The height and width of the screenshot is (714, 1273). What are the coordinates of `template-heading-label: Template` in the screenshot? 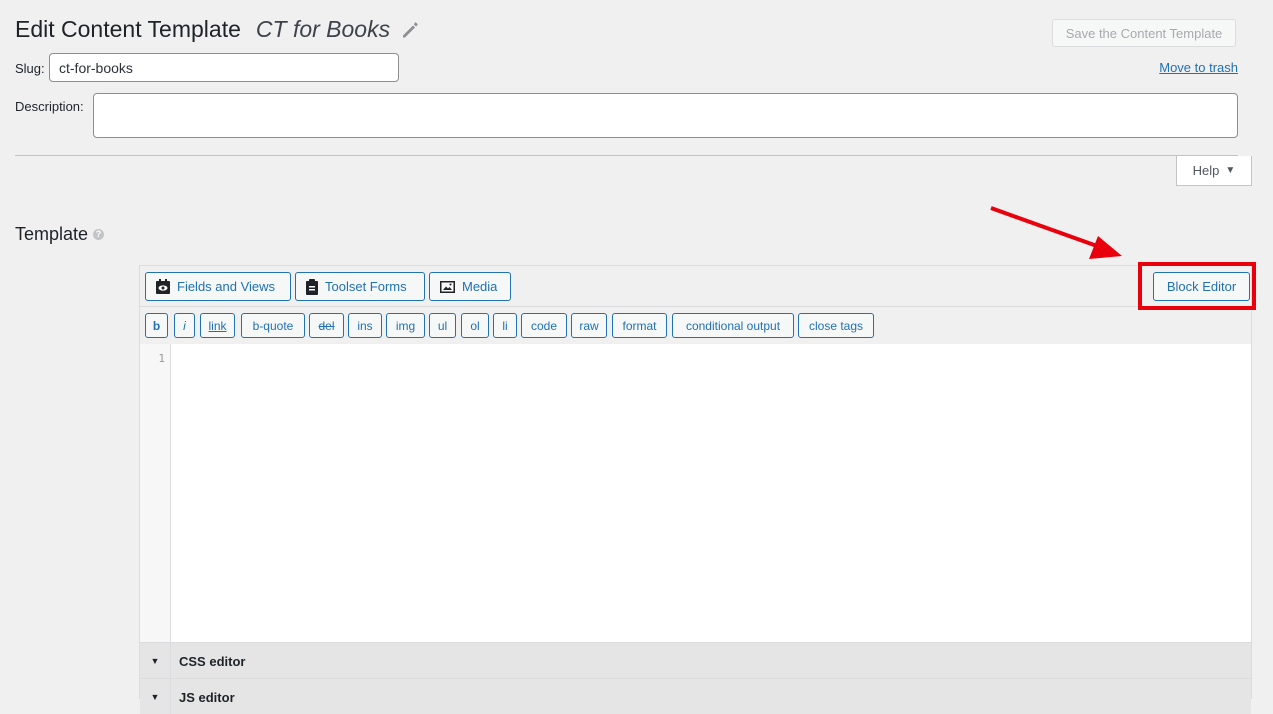 It's located at (52, 234).